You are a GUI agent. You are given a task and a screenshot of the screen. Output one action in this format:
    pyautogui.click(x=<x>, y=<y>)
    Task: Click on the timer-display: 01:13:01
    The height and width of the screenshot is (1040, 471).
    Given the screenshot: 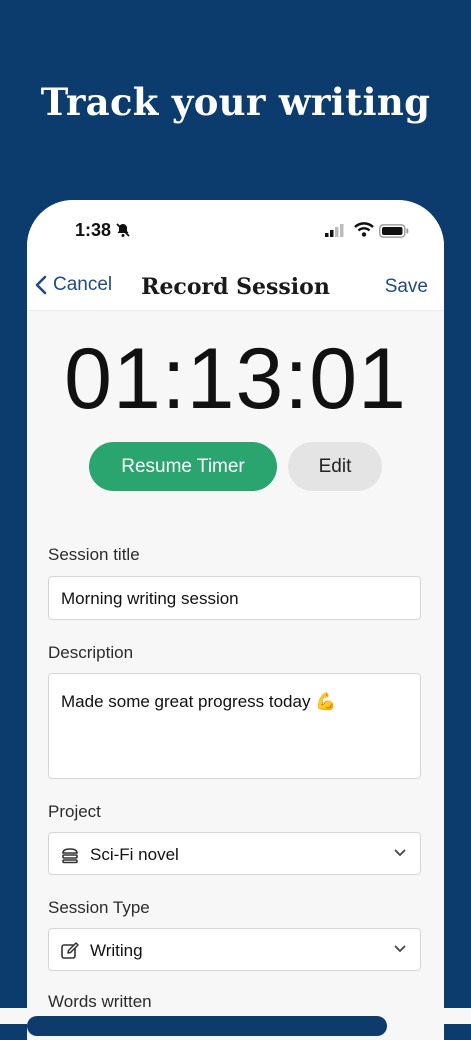 What is the action you would take?
    pyautogui.click(x=235, y=379)
    